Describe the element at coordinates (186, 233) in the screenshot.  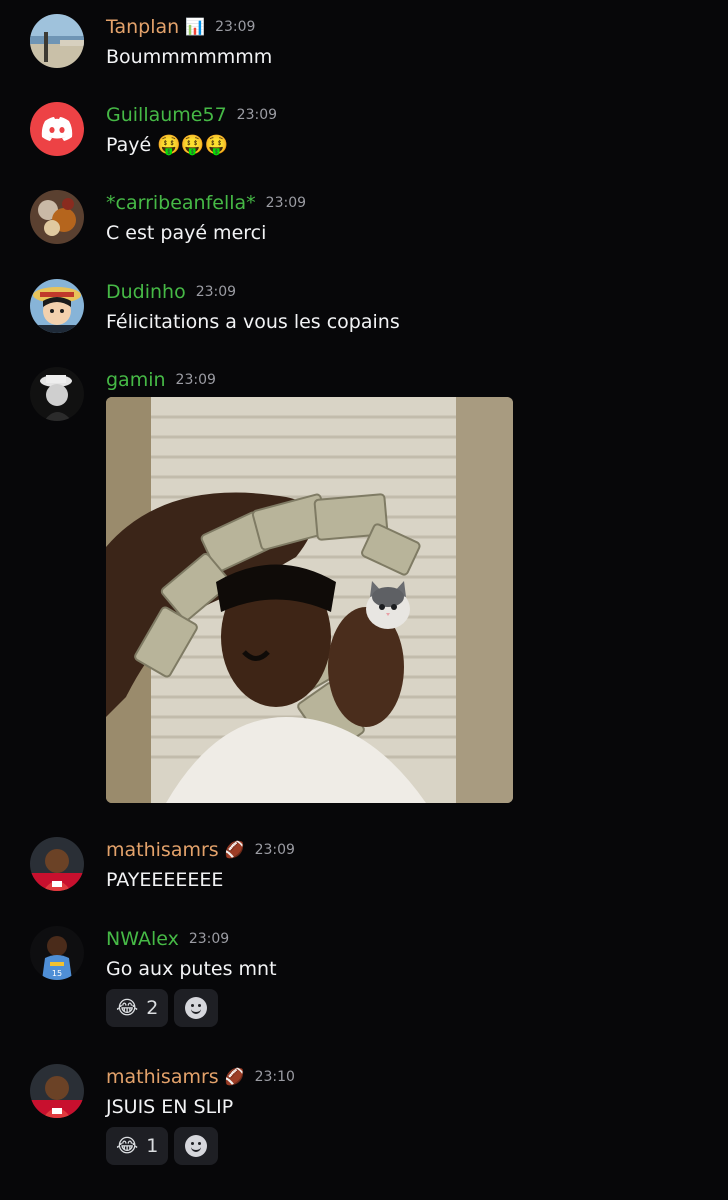
I see `message-text: C est payé merci` at that location.